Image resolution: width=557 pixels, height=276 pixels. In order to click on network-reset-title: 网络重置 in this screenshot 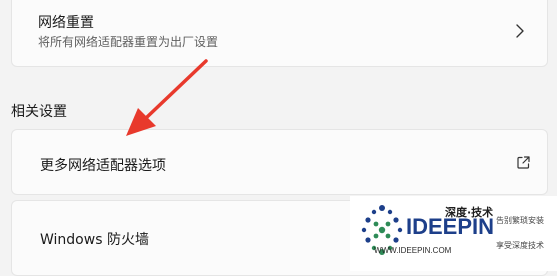, I will do `click(66, 23)`.